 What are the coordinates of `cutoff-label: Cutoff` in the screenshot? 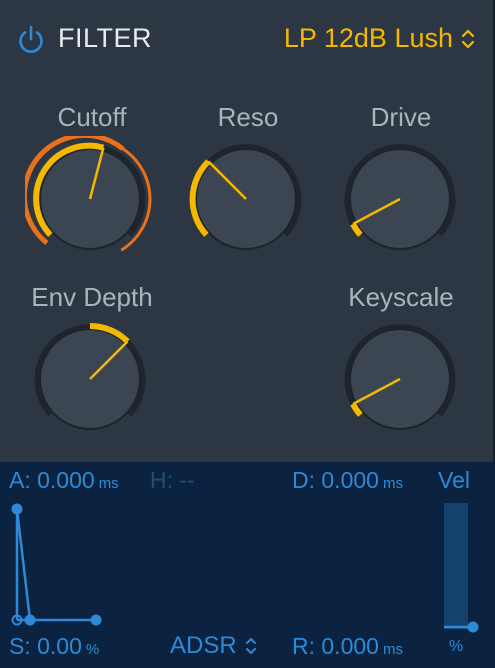 It's located at (92, 117).